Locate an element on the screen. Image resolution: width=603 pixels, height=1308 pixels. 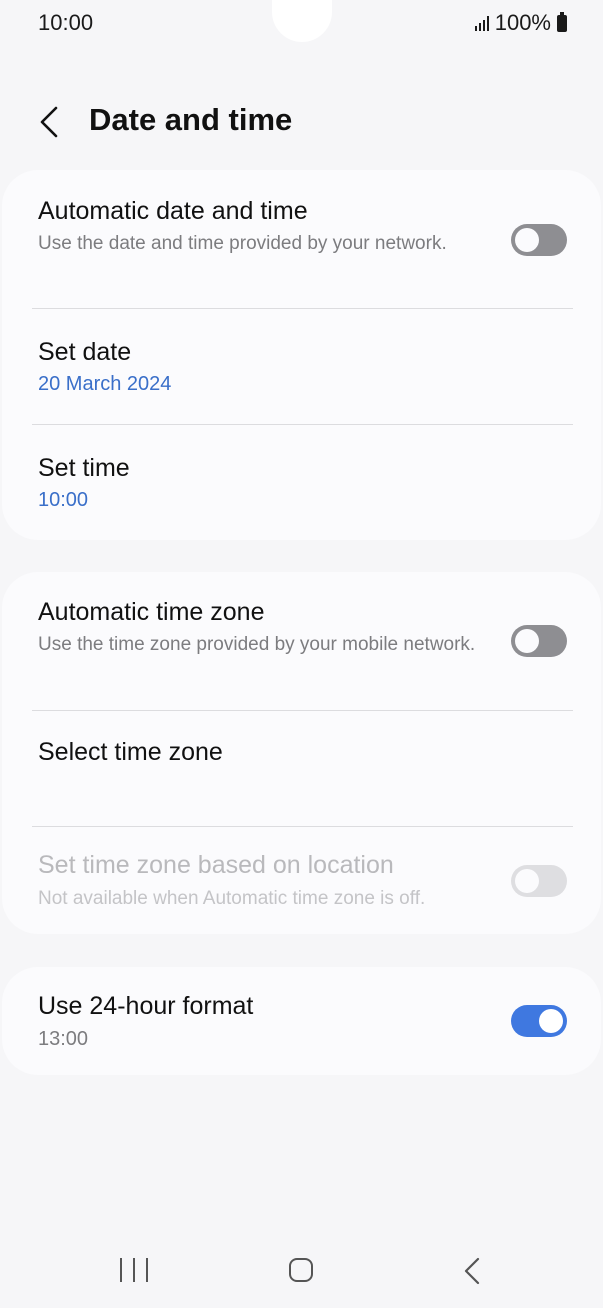
use-24-hour-toggle is located at coordinates (539, 1021).